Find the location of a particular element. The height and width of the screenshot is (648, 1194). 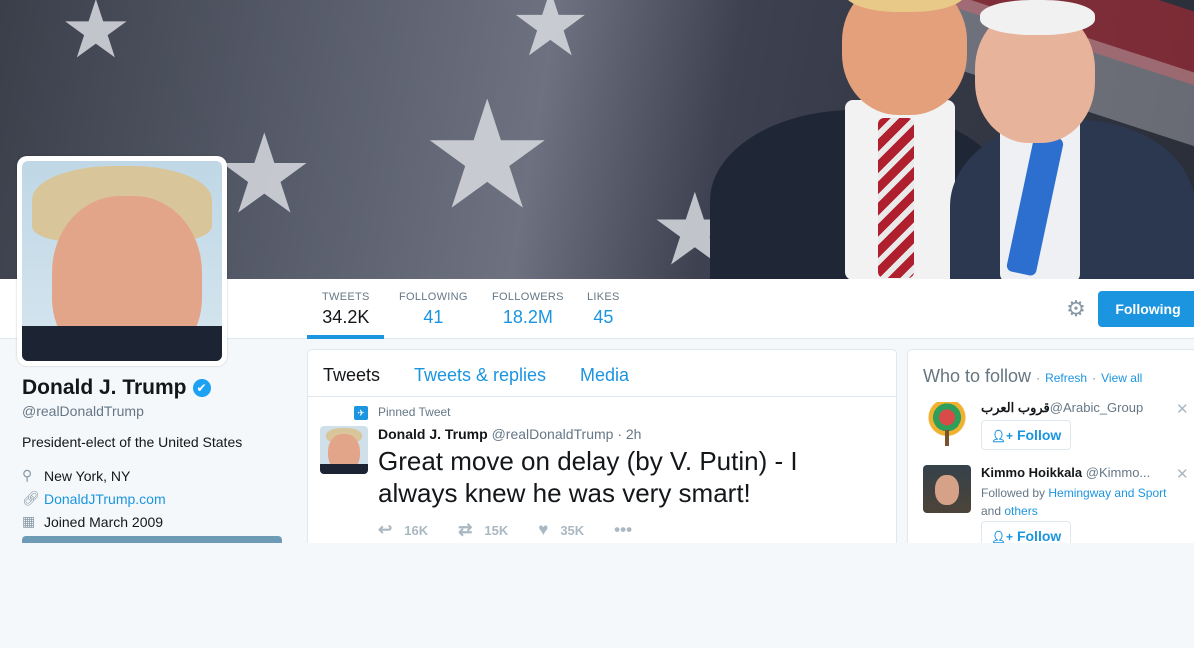

active-stat-underline is located at coordinates (345, 337).